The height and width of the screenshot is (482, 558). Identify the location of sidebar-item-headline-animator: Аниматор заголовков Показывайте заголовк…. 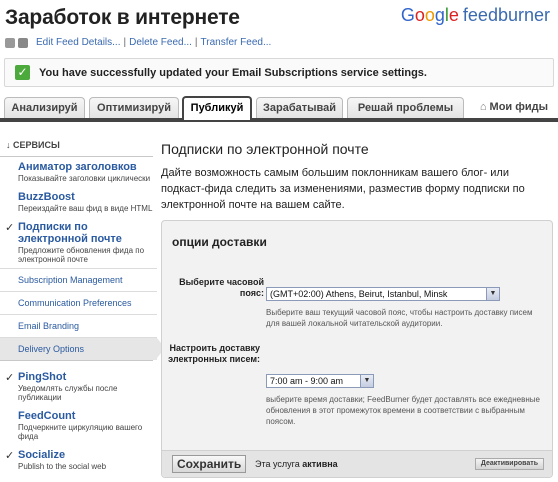
(78, 172).